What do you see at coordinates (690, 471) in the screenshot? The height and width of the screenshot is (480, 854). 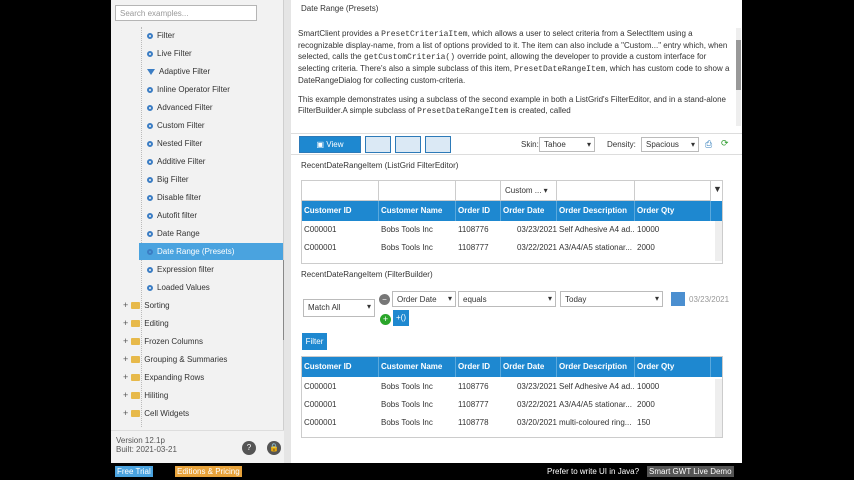 I see `smart-gwt-link: Smart GWT Live Demo` at bounding box center [690, 471].